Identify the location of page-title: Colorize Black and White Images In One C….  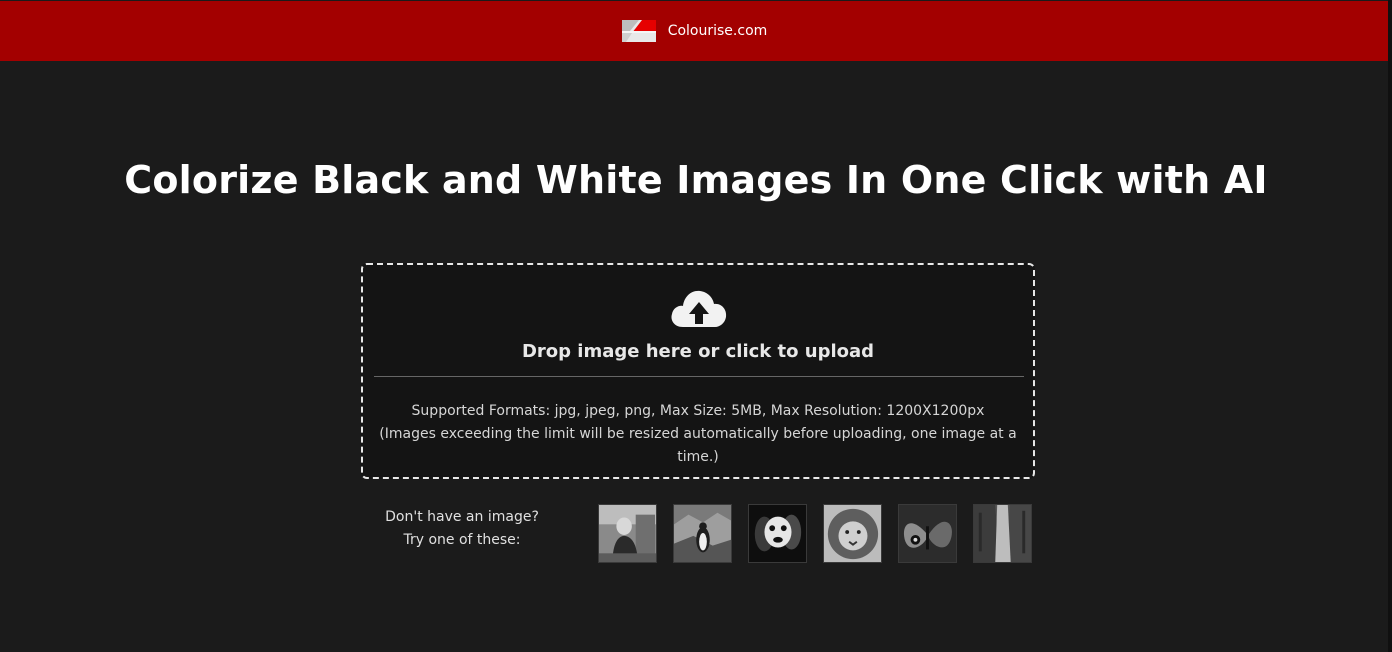
(696, 180).